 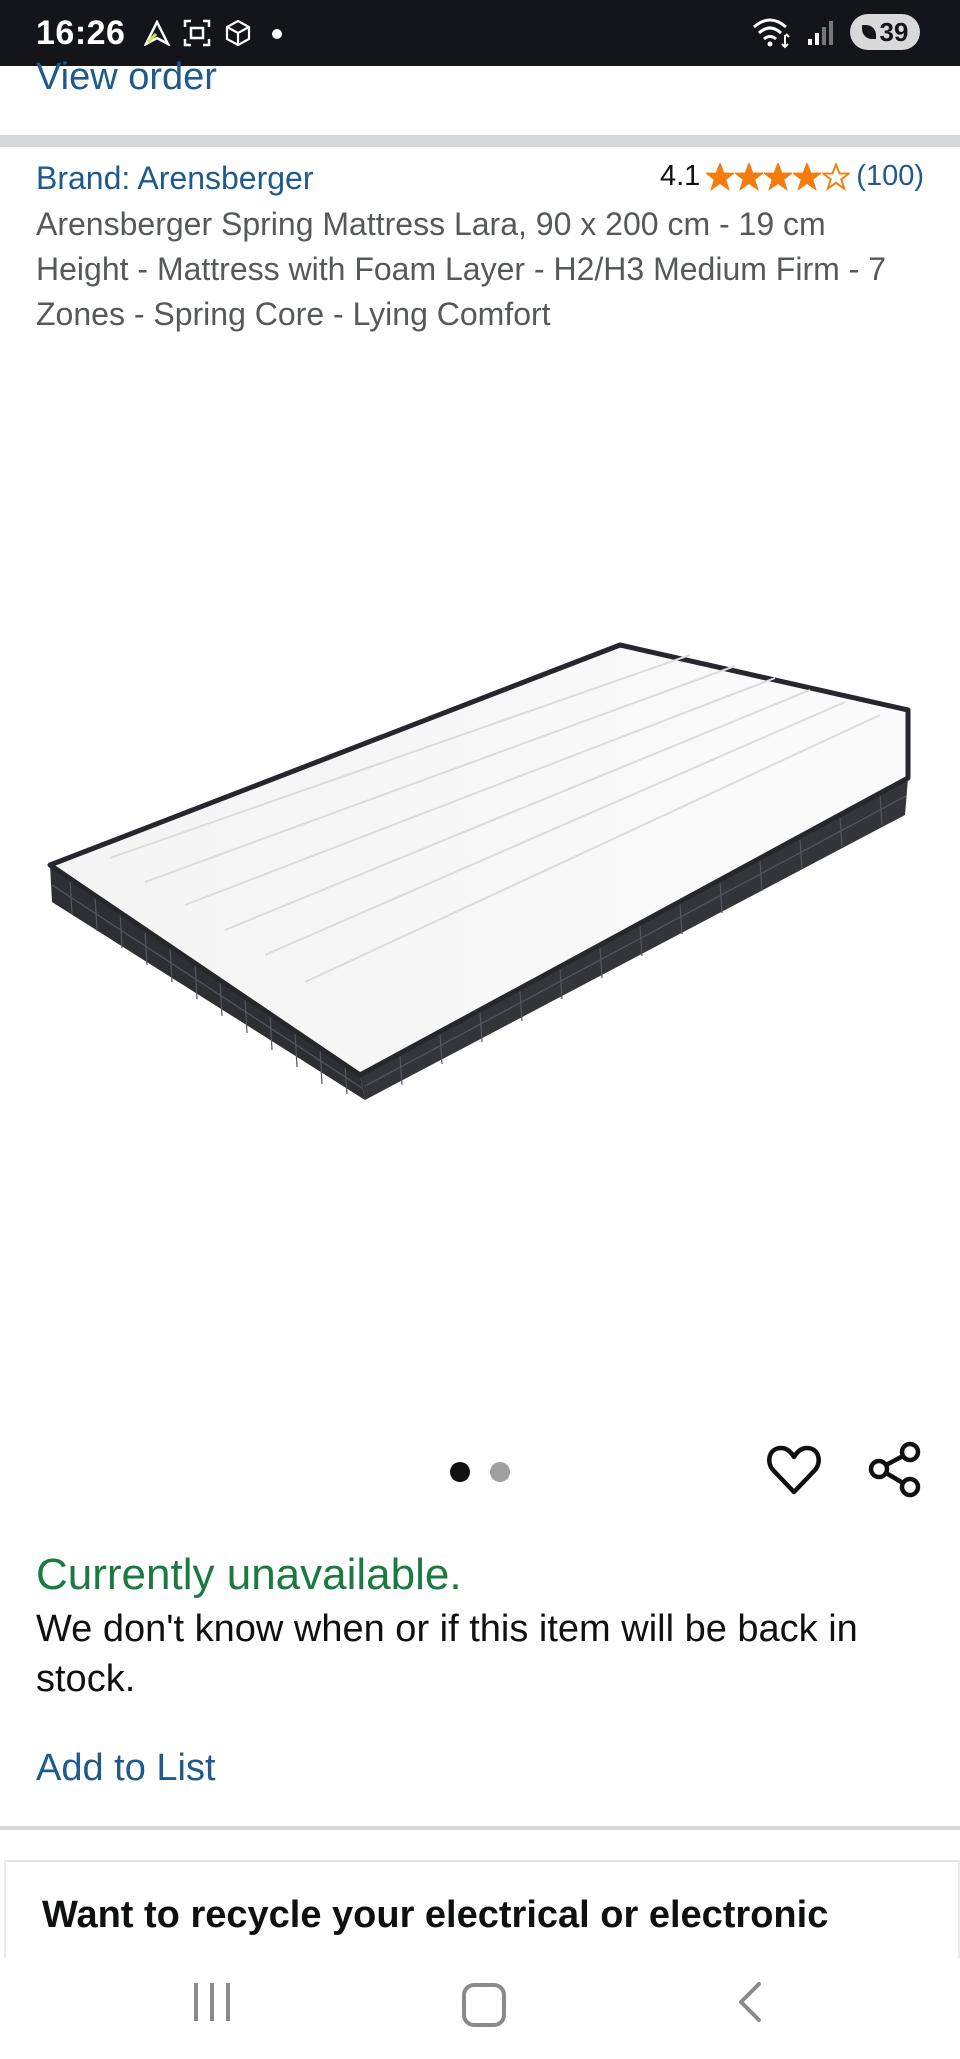 I want to click on carousel-dot-active, so click(x=460, y=1472).